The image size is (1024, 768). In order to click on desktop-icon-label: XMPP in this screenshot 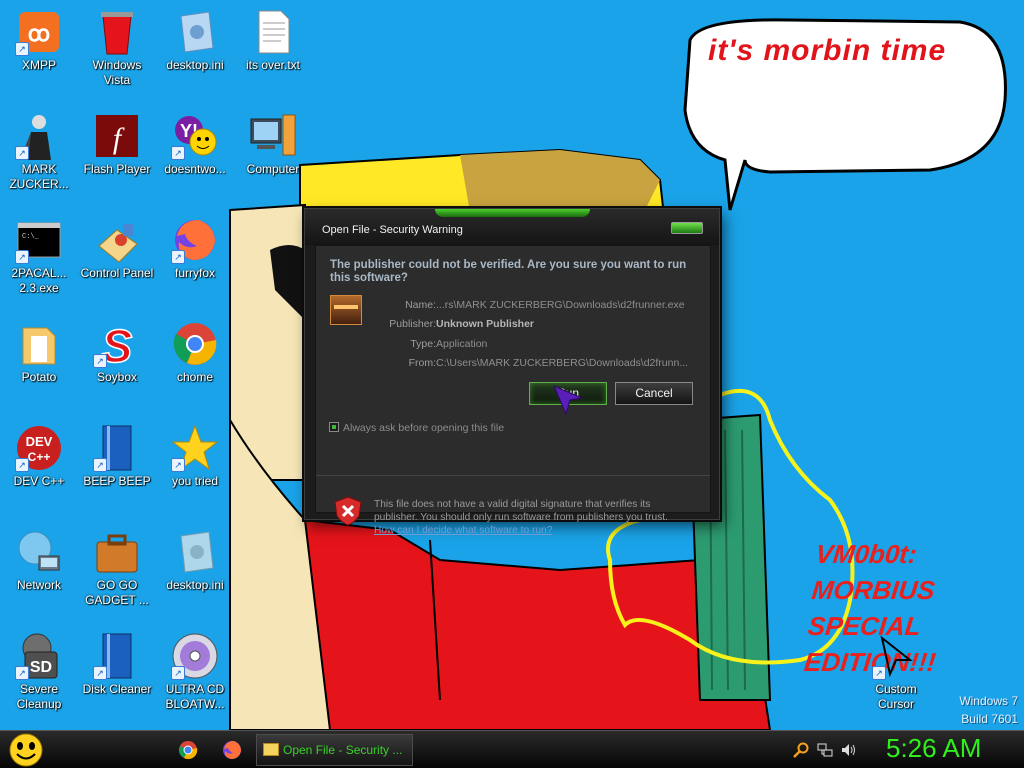, I will do `click(38, 65)`.